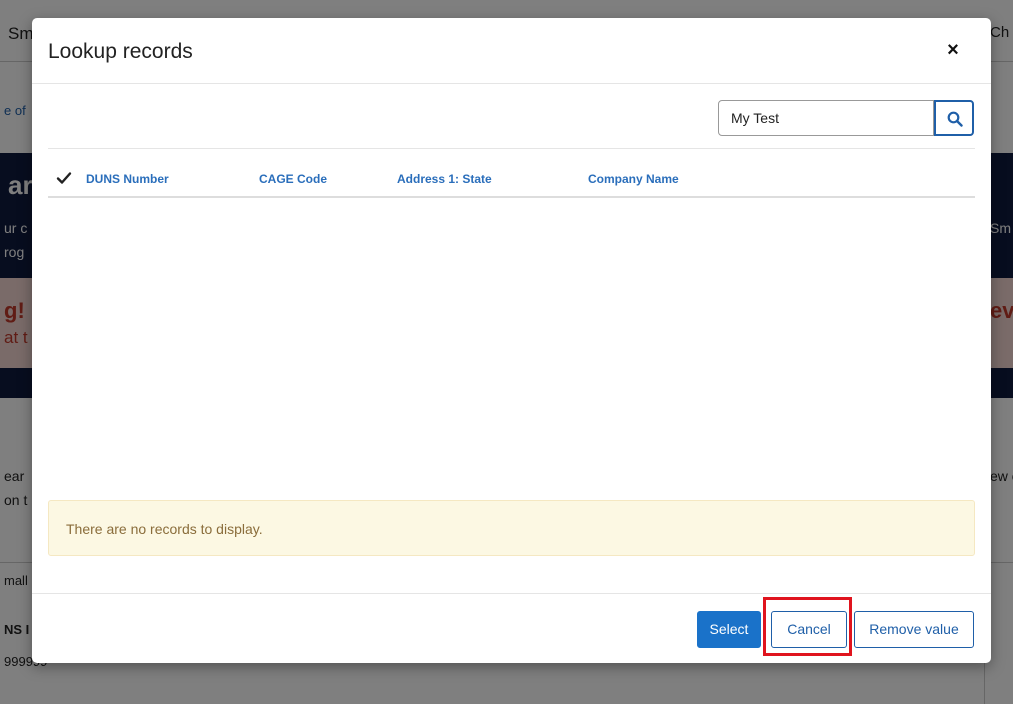 This screenshot has width=1013, height=704. Describe the element at coordinates (729, 629) in the screenshot. I see `select-button: Select` at that location.